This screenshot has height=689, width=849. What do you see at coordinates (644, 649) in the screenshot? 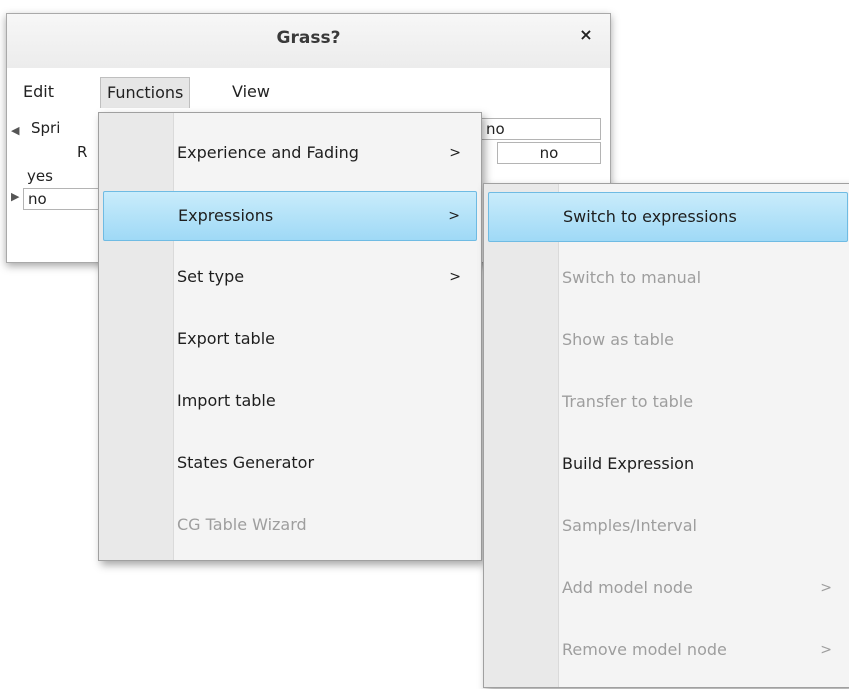
I see `expressions-menu-item-label: Remove model node` at bounding box center [644, 649].